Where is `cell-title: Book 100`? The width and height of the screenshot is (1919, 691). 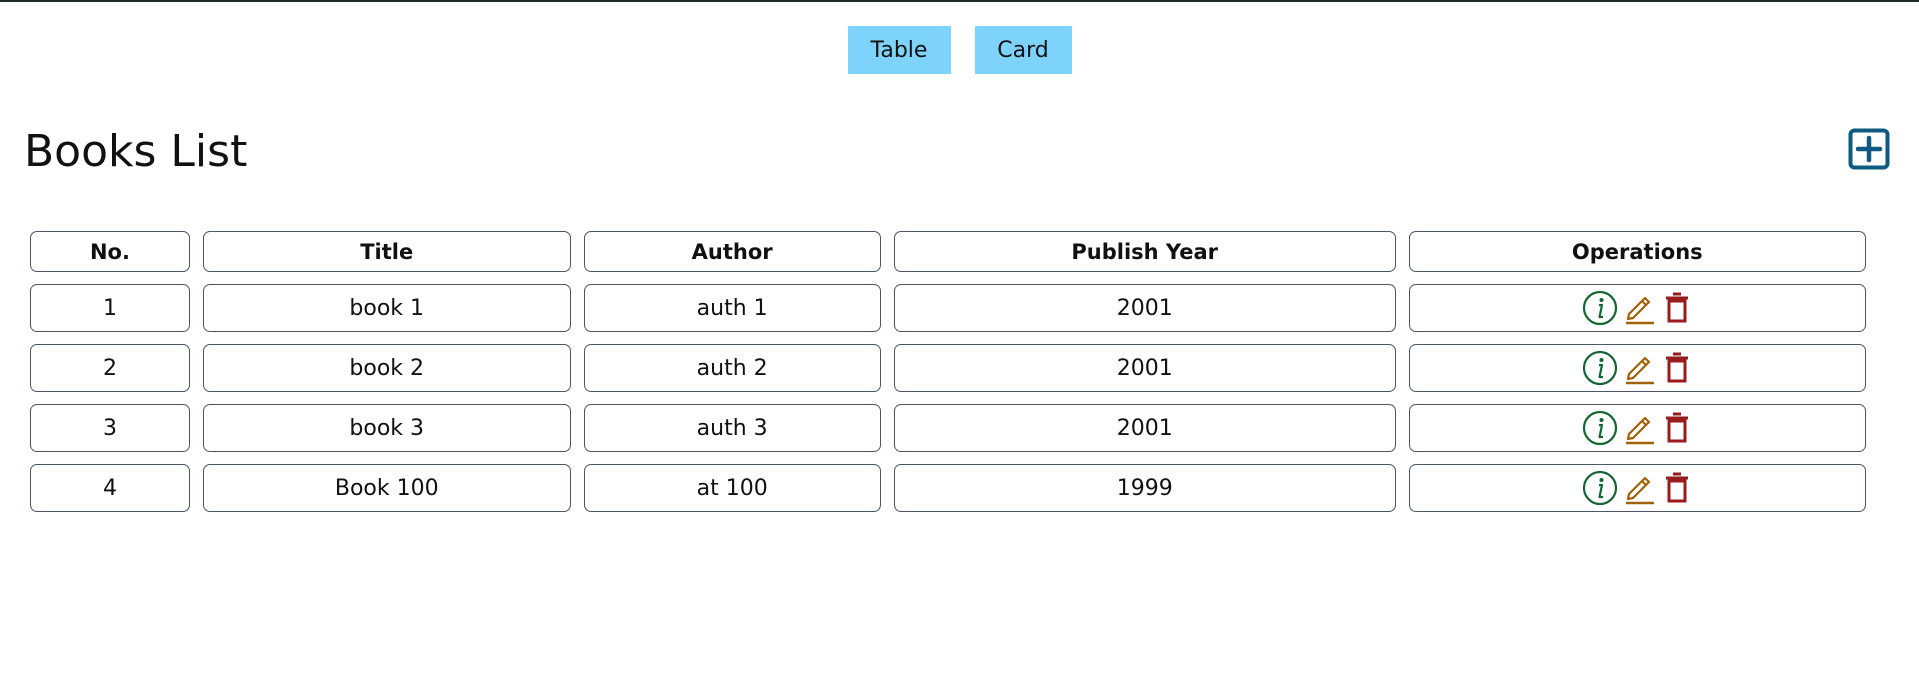 cell-title: Book 100 is located at coordinates (386, 488).